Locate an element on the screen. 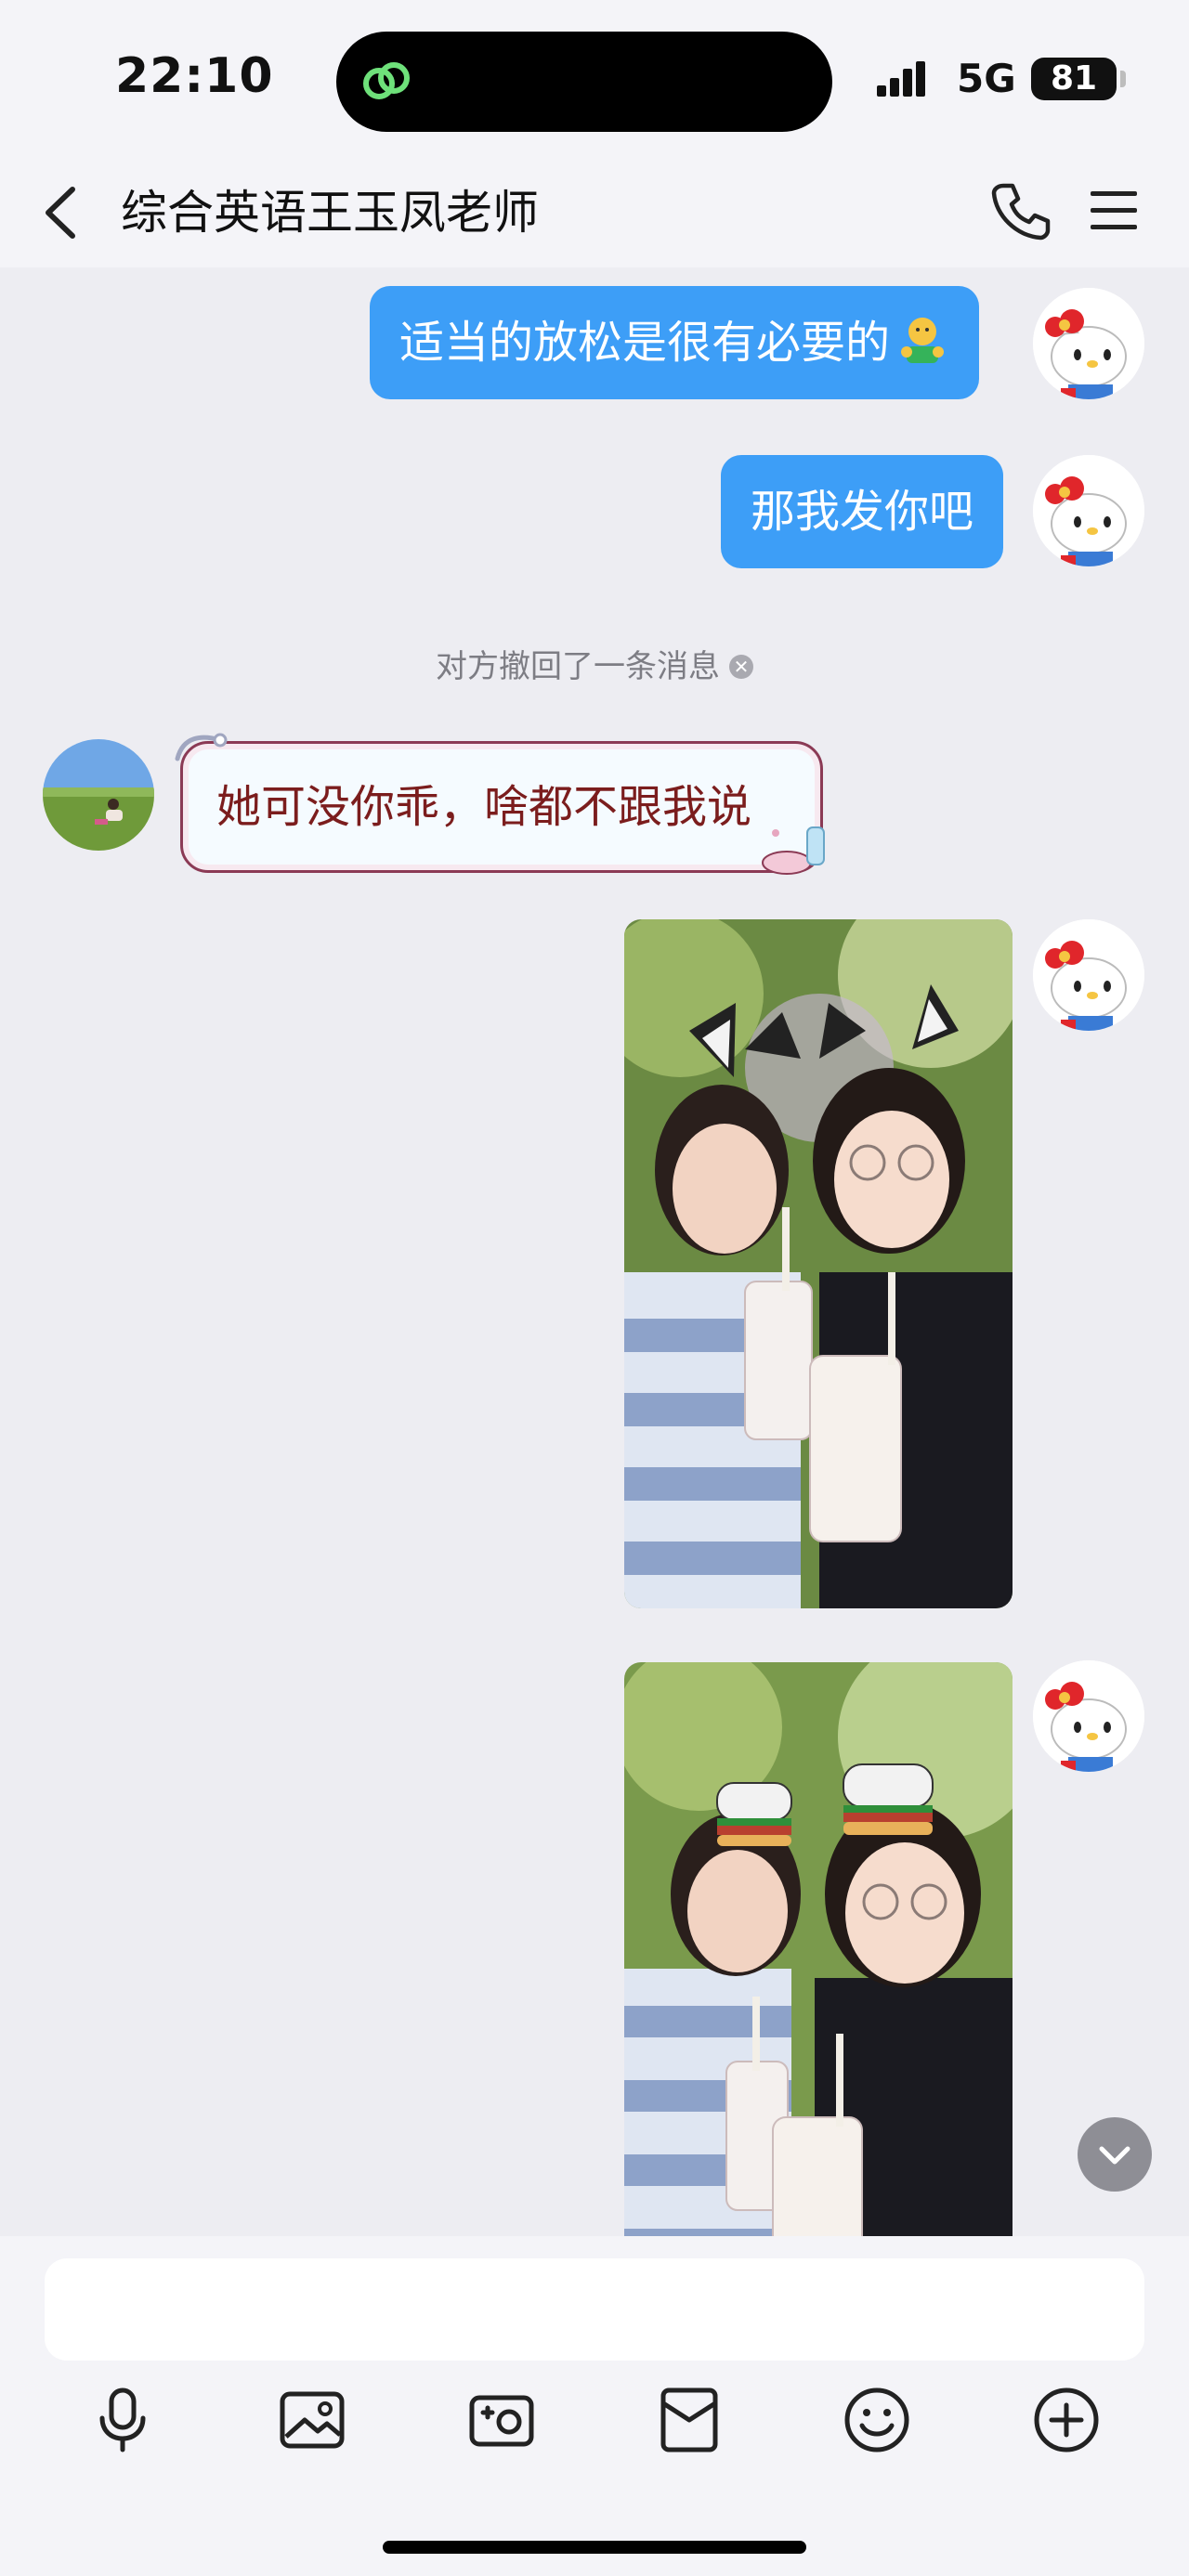 The height and width of the screenshot is (2576, 1189). system-notice: 对方撤回了一条消息 ✕ is located at coordinates (594, 663).